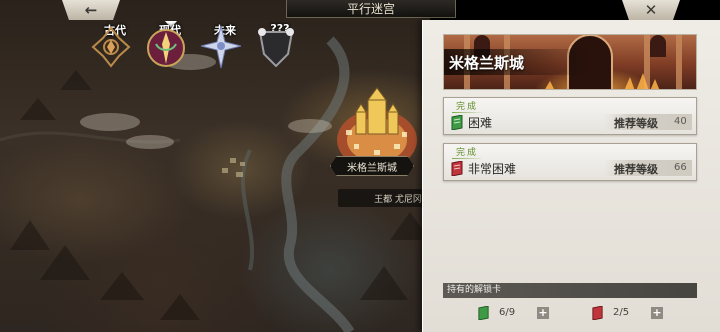 This screenshot has height=332, width=720. Describe the element at coordinates (543, 313) in the screenshot. I see `add-green-card-button: +` at that location.